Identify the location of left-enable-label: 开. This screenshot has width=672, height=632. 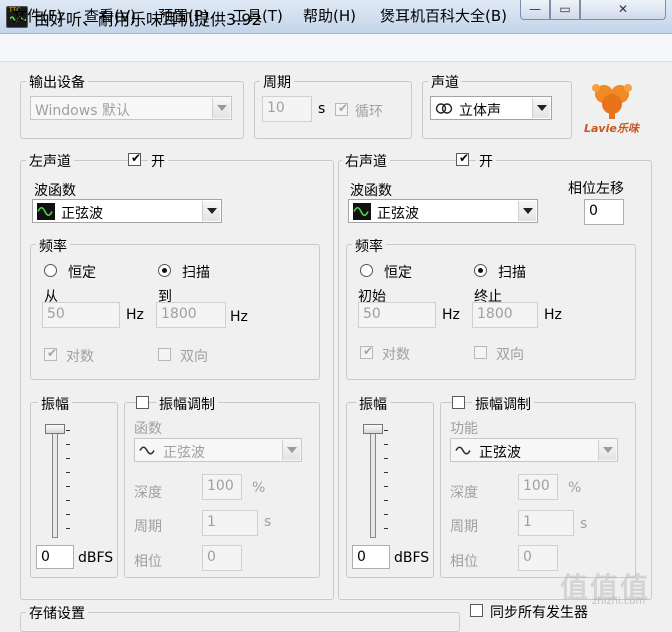
(158, 161).